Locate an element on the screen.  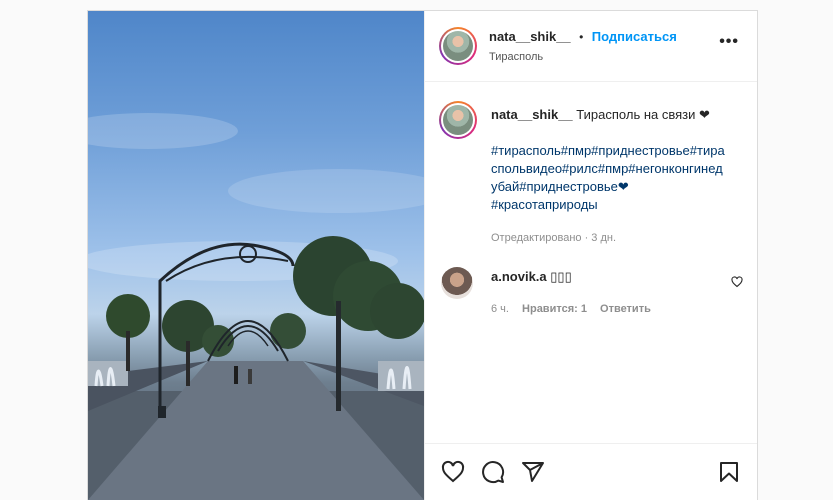
action-bar is located at coordinates (591, 471).